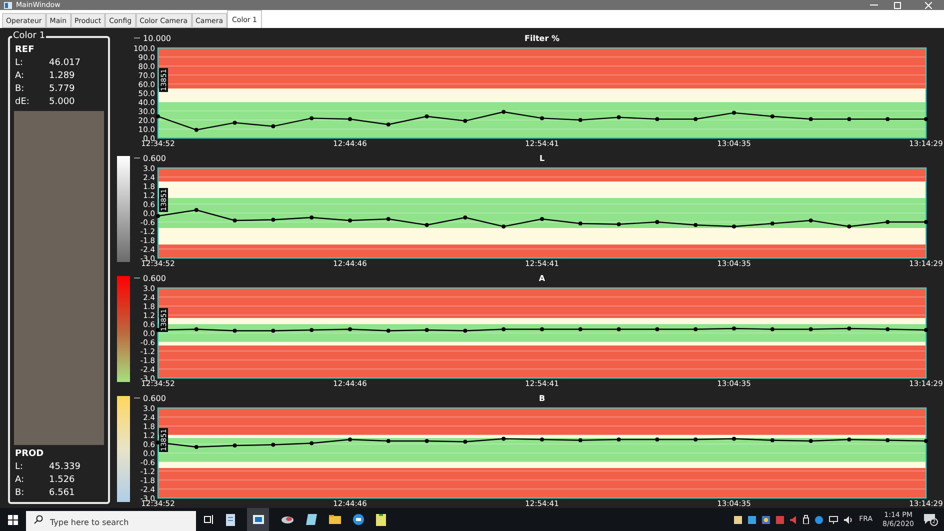  What do you see at coordinates (358, 519) in the screenshot?
I see `chat-icon` at bounding box center [358, 519].